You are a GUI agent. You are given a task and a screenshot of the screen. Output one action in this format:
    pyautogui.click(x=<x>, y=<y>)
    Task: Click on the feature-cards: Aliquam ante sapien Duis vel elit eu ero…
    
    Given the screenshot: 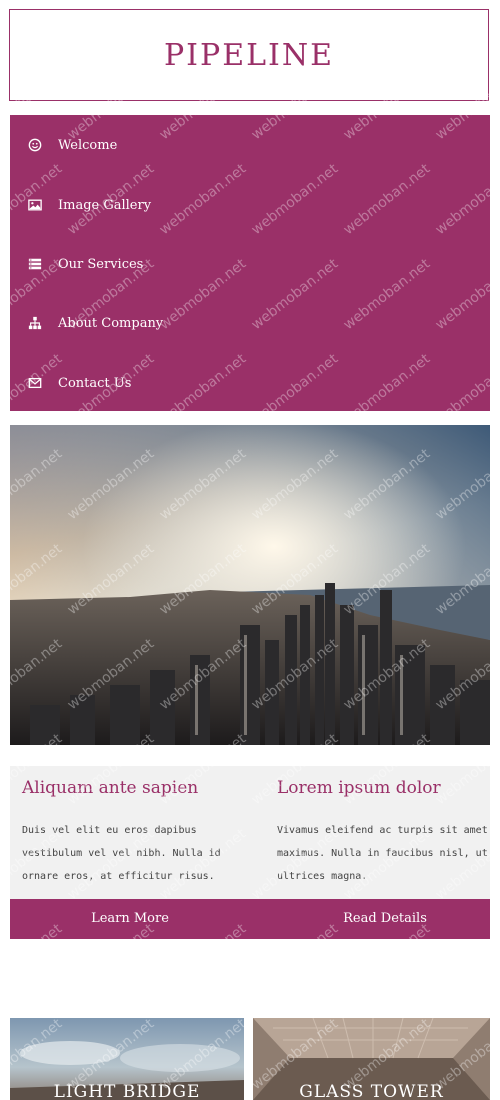 What is the action you would take?
    pyautogui.click(x=250, y=832)
    